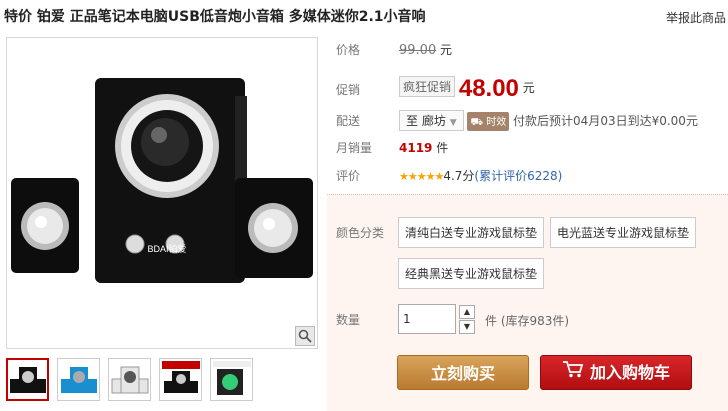 The height and width of the screenshot is (411, 728). I want to click on rating-score: 4.7分, so click(459, 176).